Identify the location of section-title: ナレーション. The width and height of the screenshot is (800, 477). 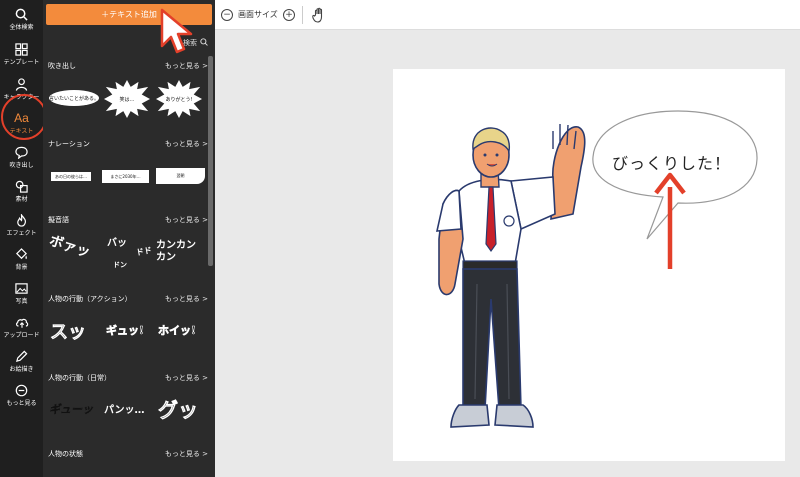
(69, 144).